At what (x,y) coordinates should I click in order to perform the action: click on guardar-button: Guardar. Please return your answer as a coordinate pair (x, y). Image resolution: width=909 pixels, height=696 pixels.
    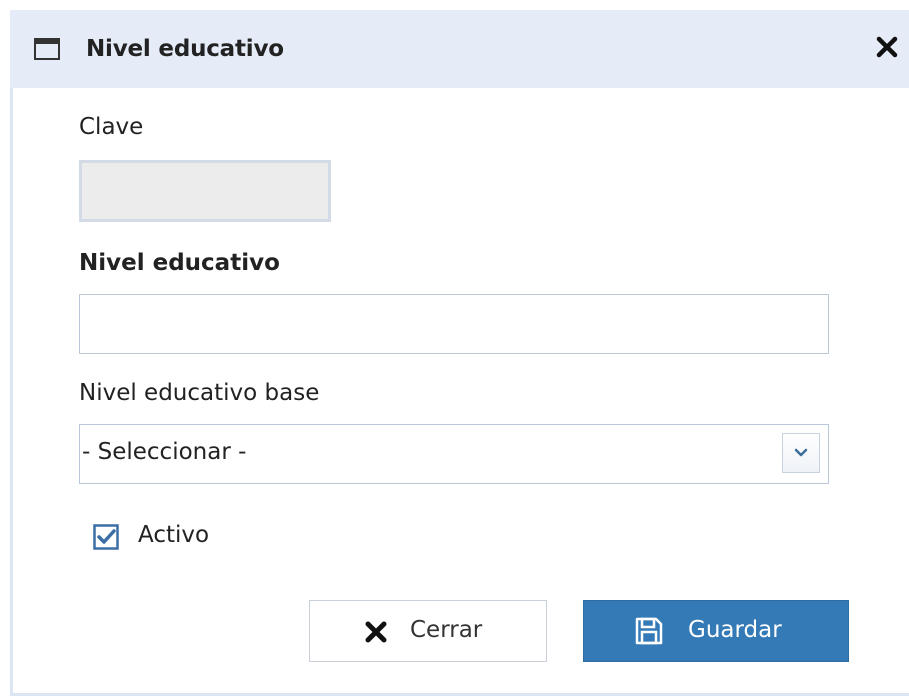
    Looking at the image, I should click on (716, 631).